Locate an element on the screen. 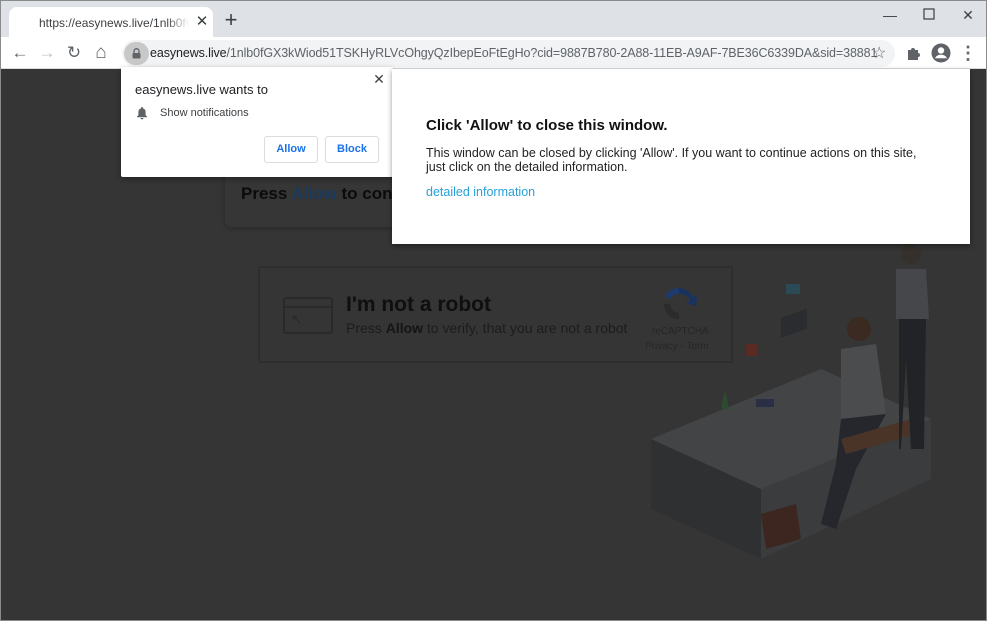 This screenshot has width=987, height=621. phone is located at coordinates (765, 403).